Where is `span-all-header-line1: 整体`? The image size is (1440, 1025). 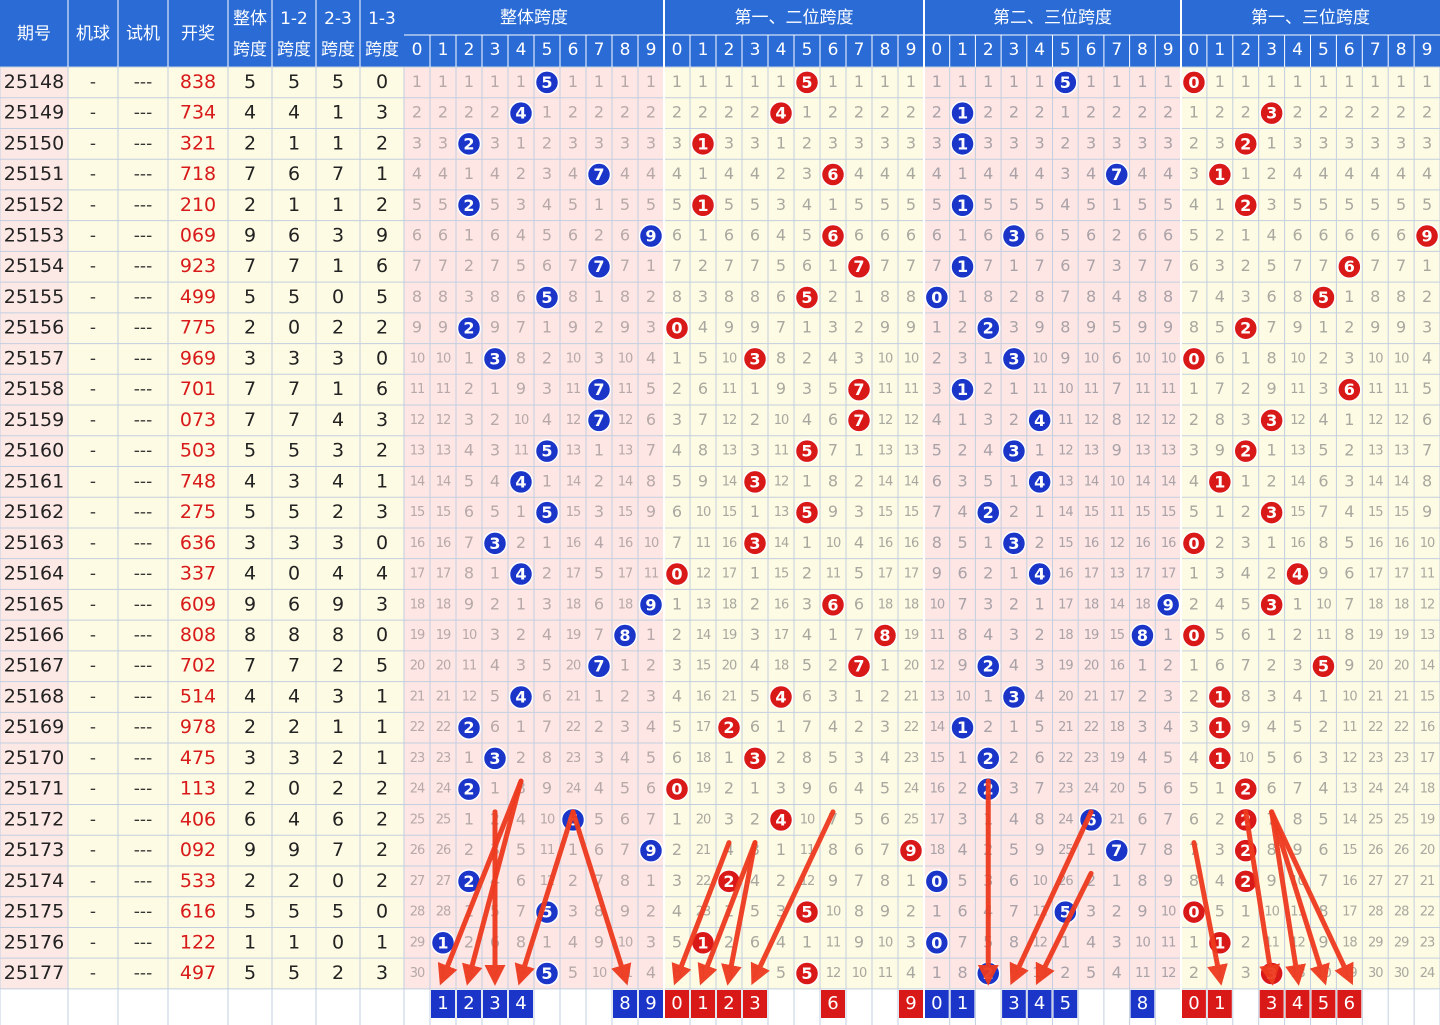
span-all-header-line1: 整体 is located at coordinates (250, 19).